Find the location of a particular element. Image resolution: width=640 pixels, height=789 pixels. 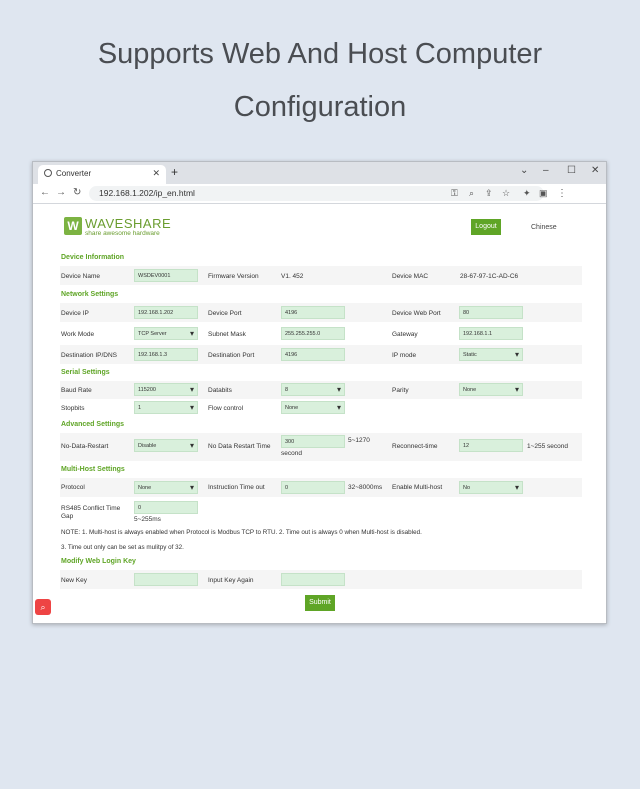

parity-select: None is located at coordinates (491, 389).